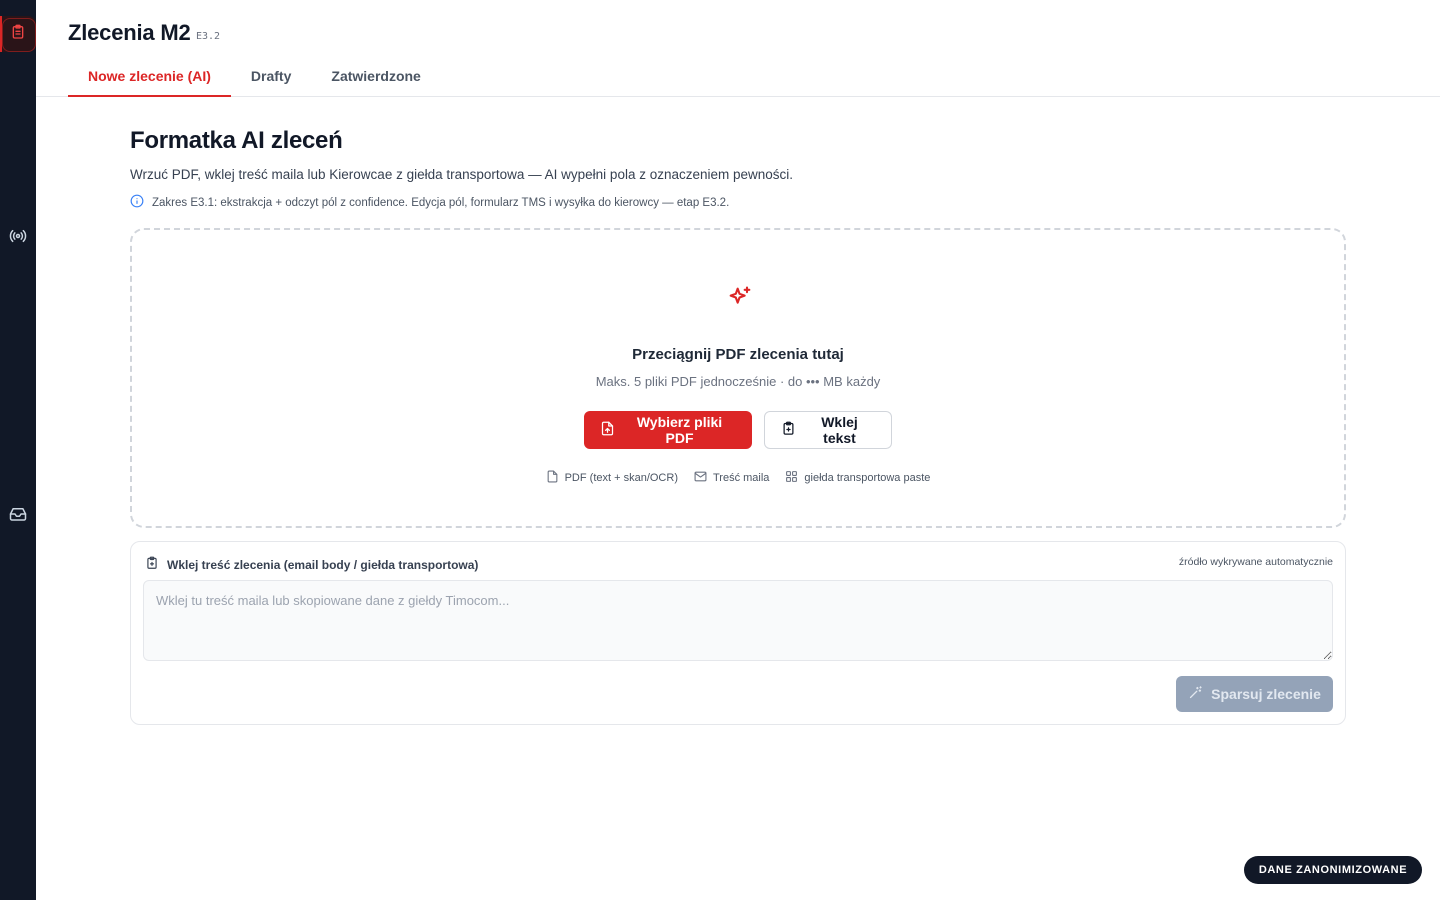 The width and height of the screenshot is (1440, 900). What do you see at coordinates (791, 478) in the screenshot?
I see `grid-icon` at bounding box center [791, 478].